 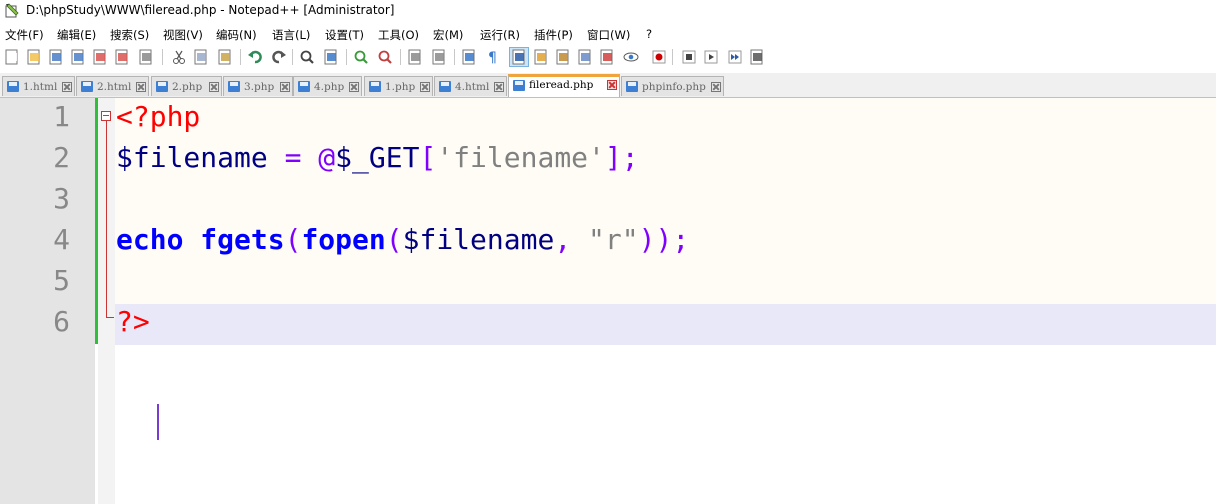 I want to click on menu-item-5: 语言(L), so click(x=291, y=35).